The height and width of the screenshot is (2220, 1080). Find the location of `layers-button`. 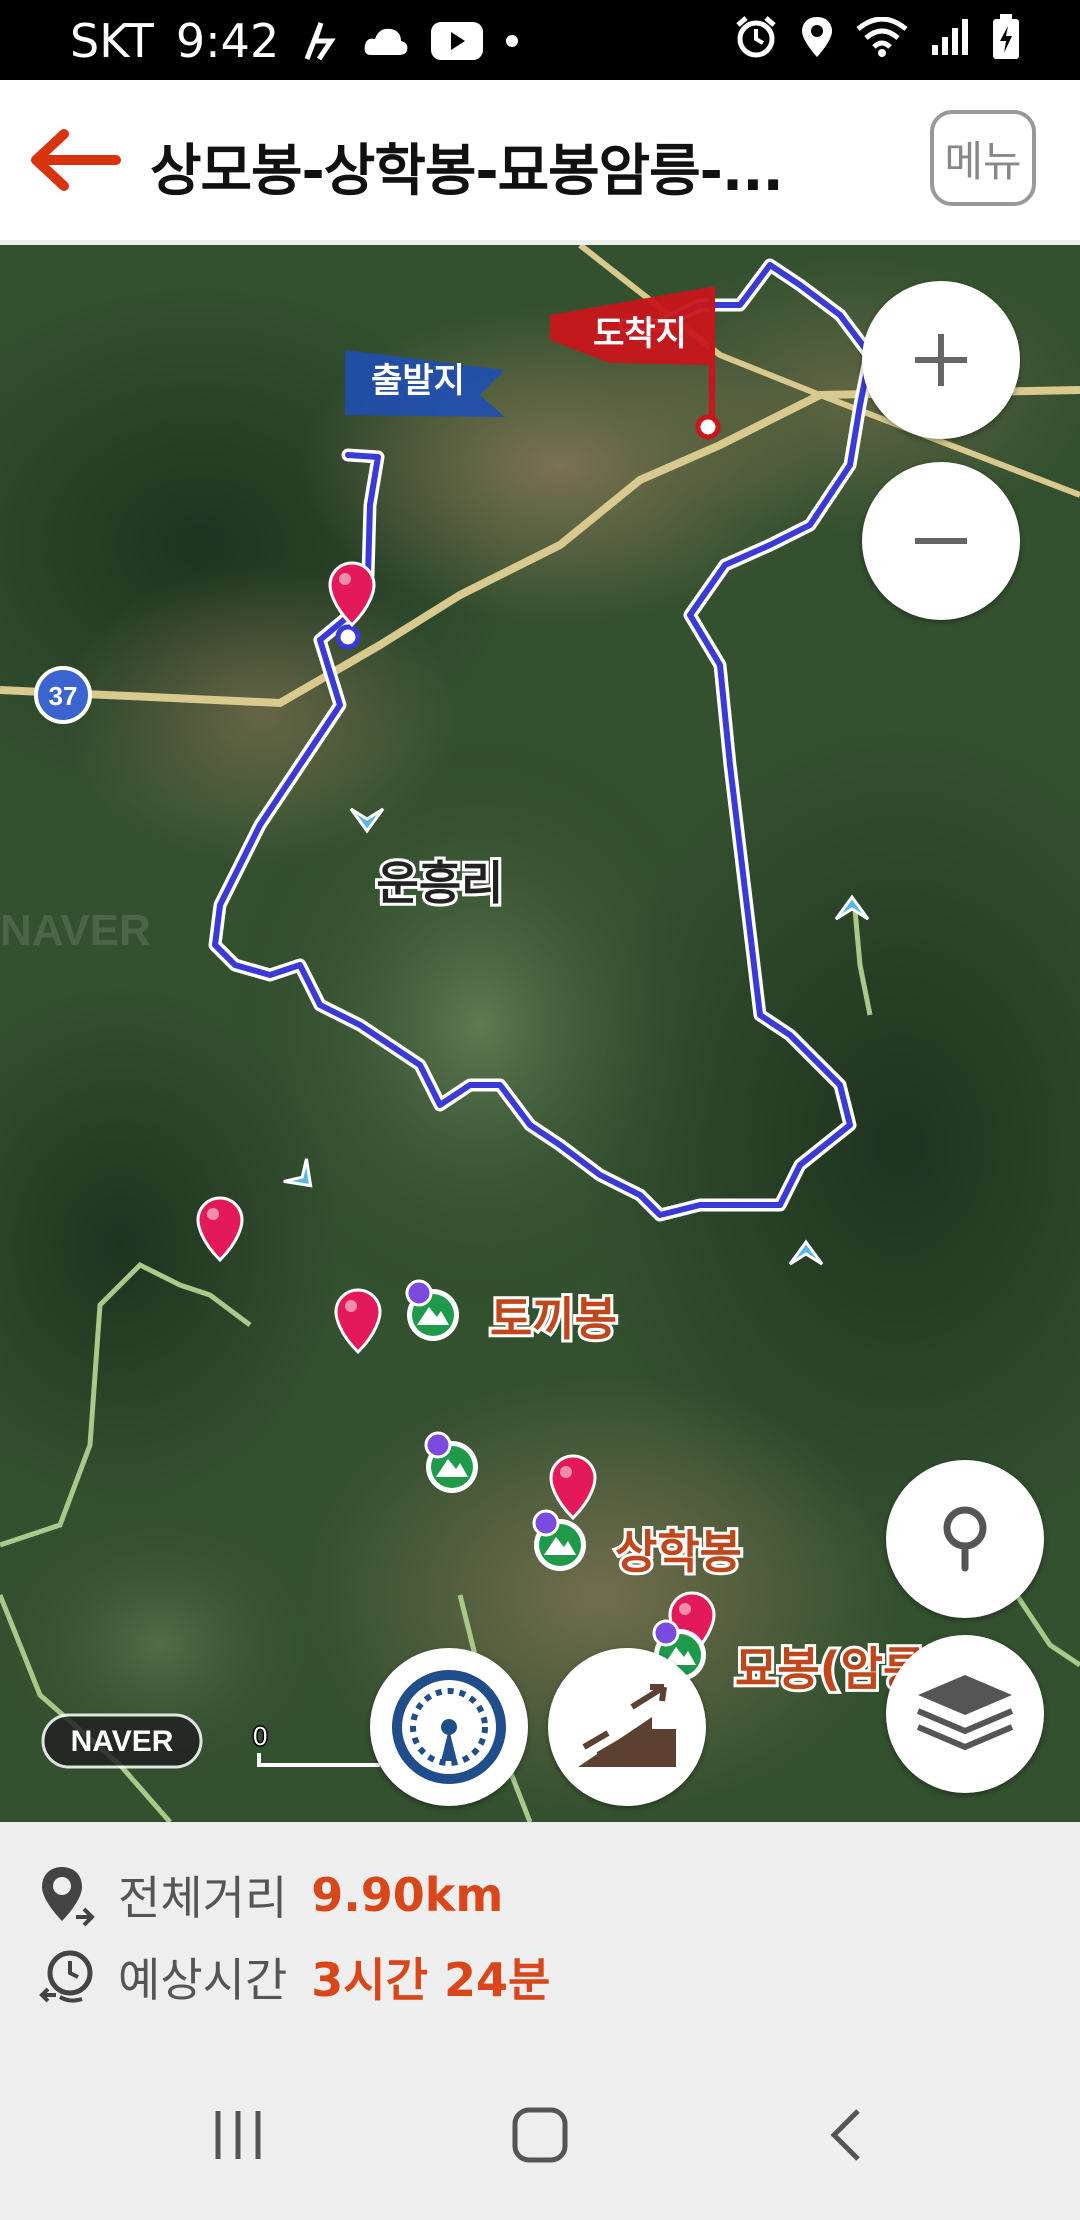

layers-button is located at coordinates (965, 1714).